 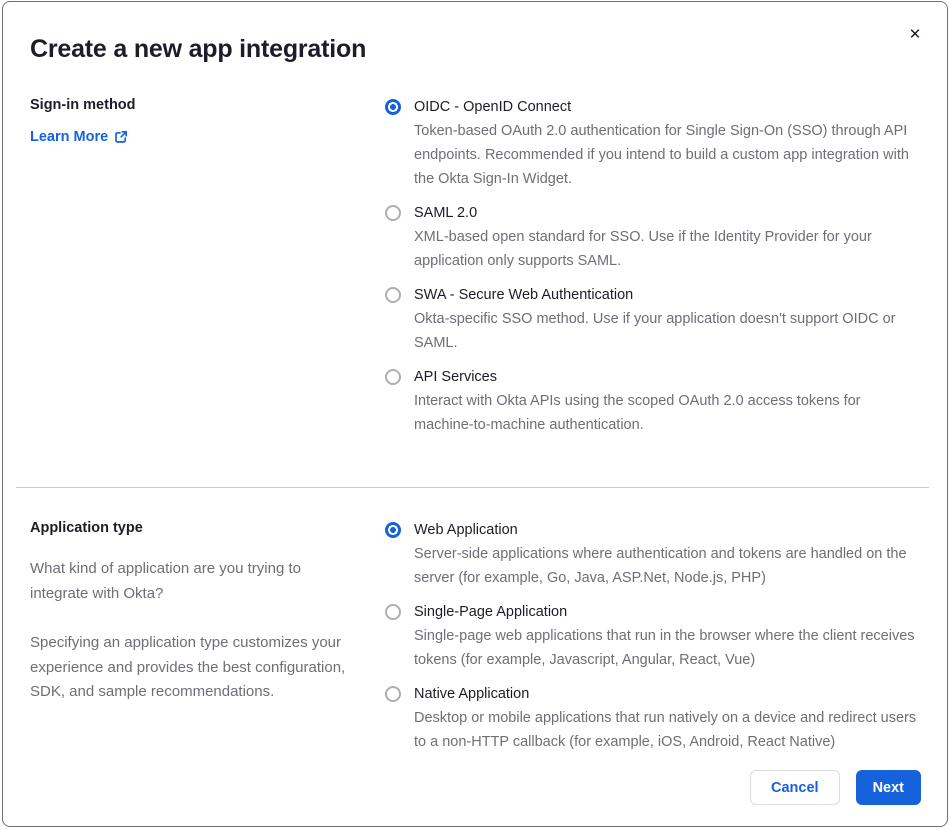 What do you see at coordinates (393, 612) in the screenshot?
I see `radio-spa` at bounding box center [393, 612].